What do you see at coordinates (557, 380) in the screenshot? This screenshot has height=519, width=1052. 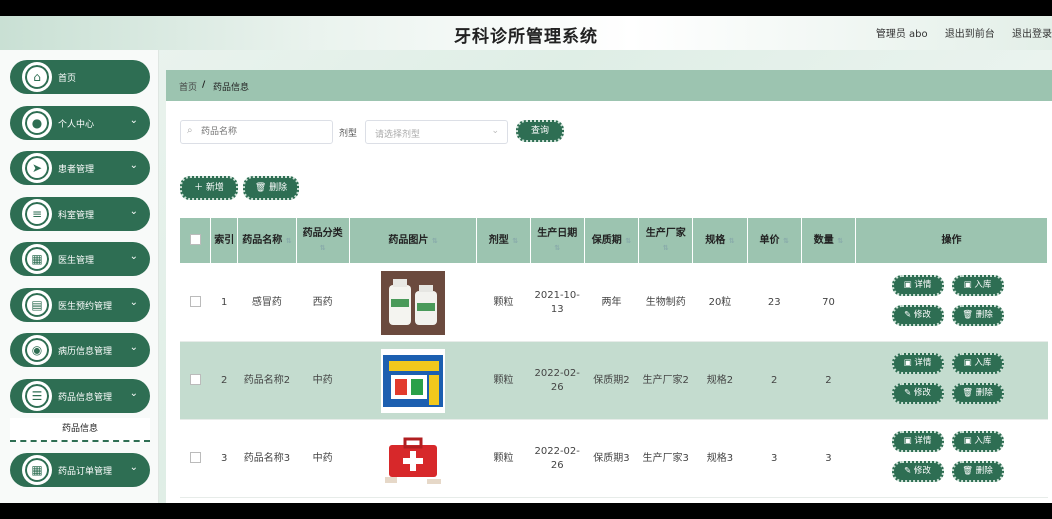 I see `cell-date: 2022-02-26` at bounding box center [557, 380].